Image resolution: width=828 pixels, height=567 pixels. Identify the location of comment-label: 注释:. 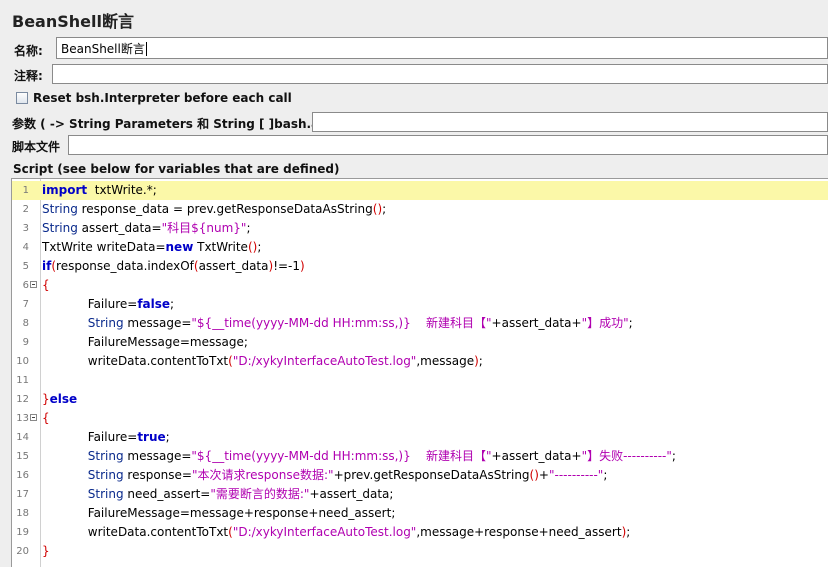
(28, 76).